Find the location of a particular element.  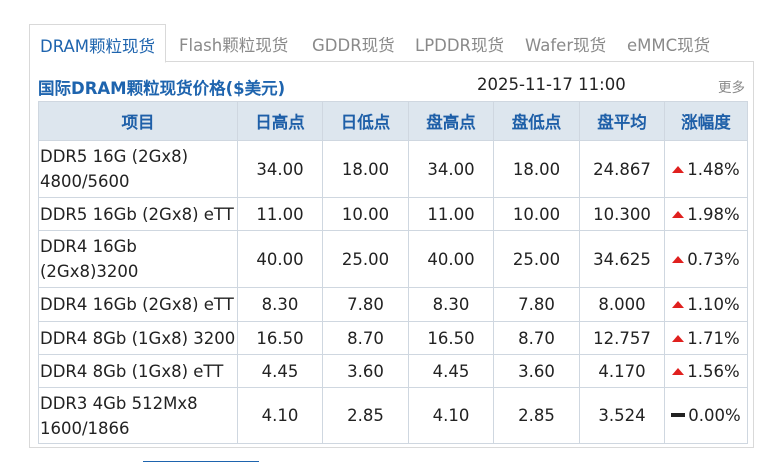

session-high-cell: 34.00 is located at coordinates (451, 169).